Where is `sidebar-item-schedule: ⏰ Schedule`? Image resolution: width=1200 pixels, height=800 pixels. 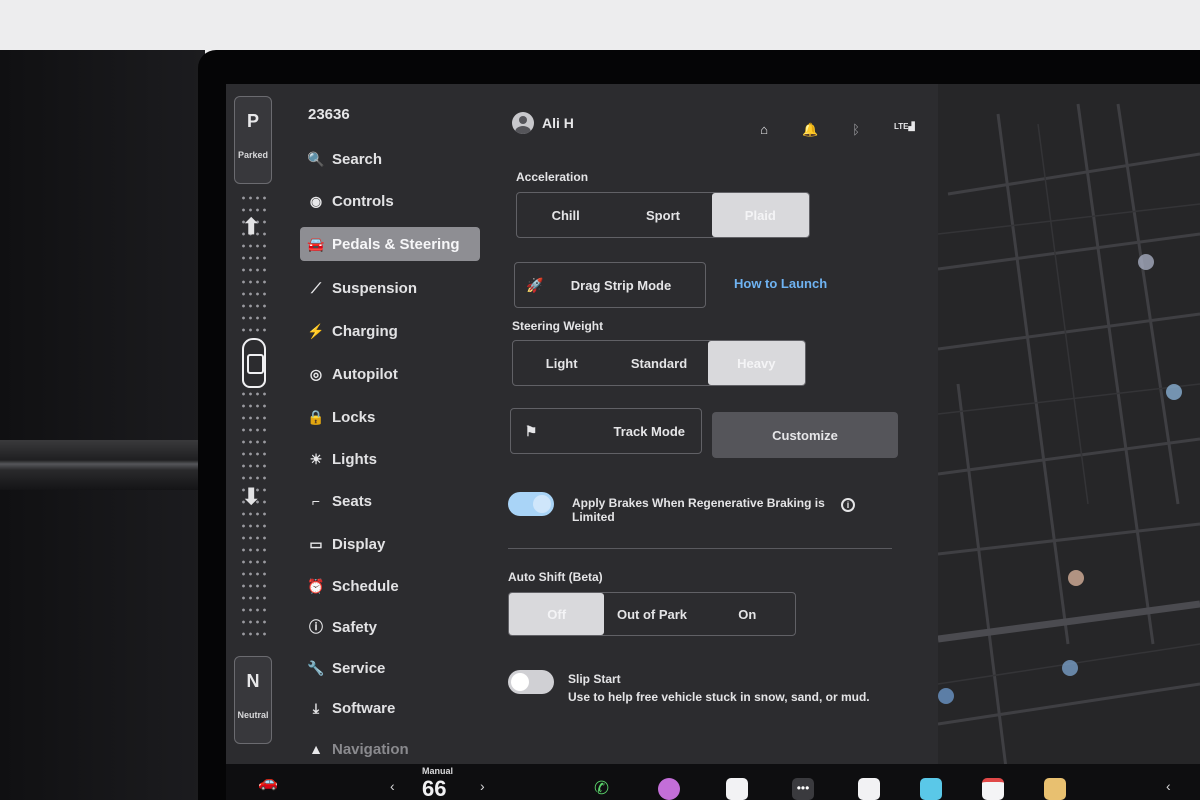 sidebar-item-schedule: ⏰ Schedule is located at coordinates (390, 586).